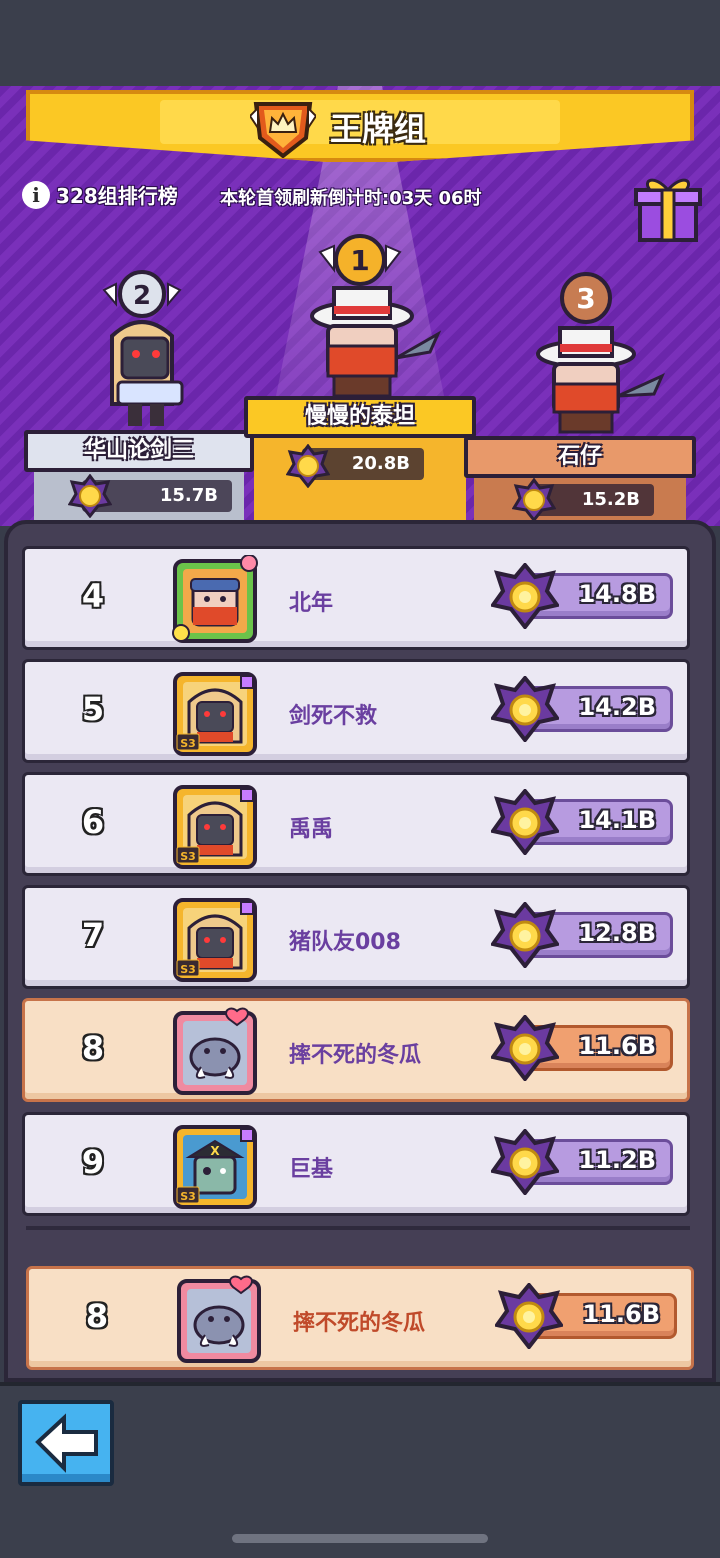 The image size is (720, 1558). What do you see at coordinates (345, 942) in the screenshot?
I see `player-name: 猪队友008` at bounding box center [345, 942].